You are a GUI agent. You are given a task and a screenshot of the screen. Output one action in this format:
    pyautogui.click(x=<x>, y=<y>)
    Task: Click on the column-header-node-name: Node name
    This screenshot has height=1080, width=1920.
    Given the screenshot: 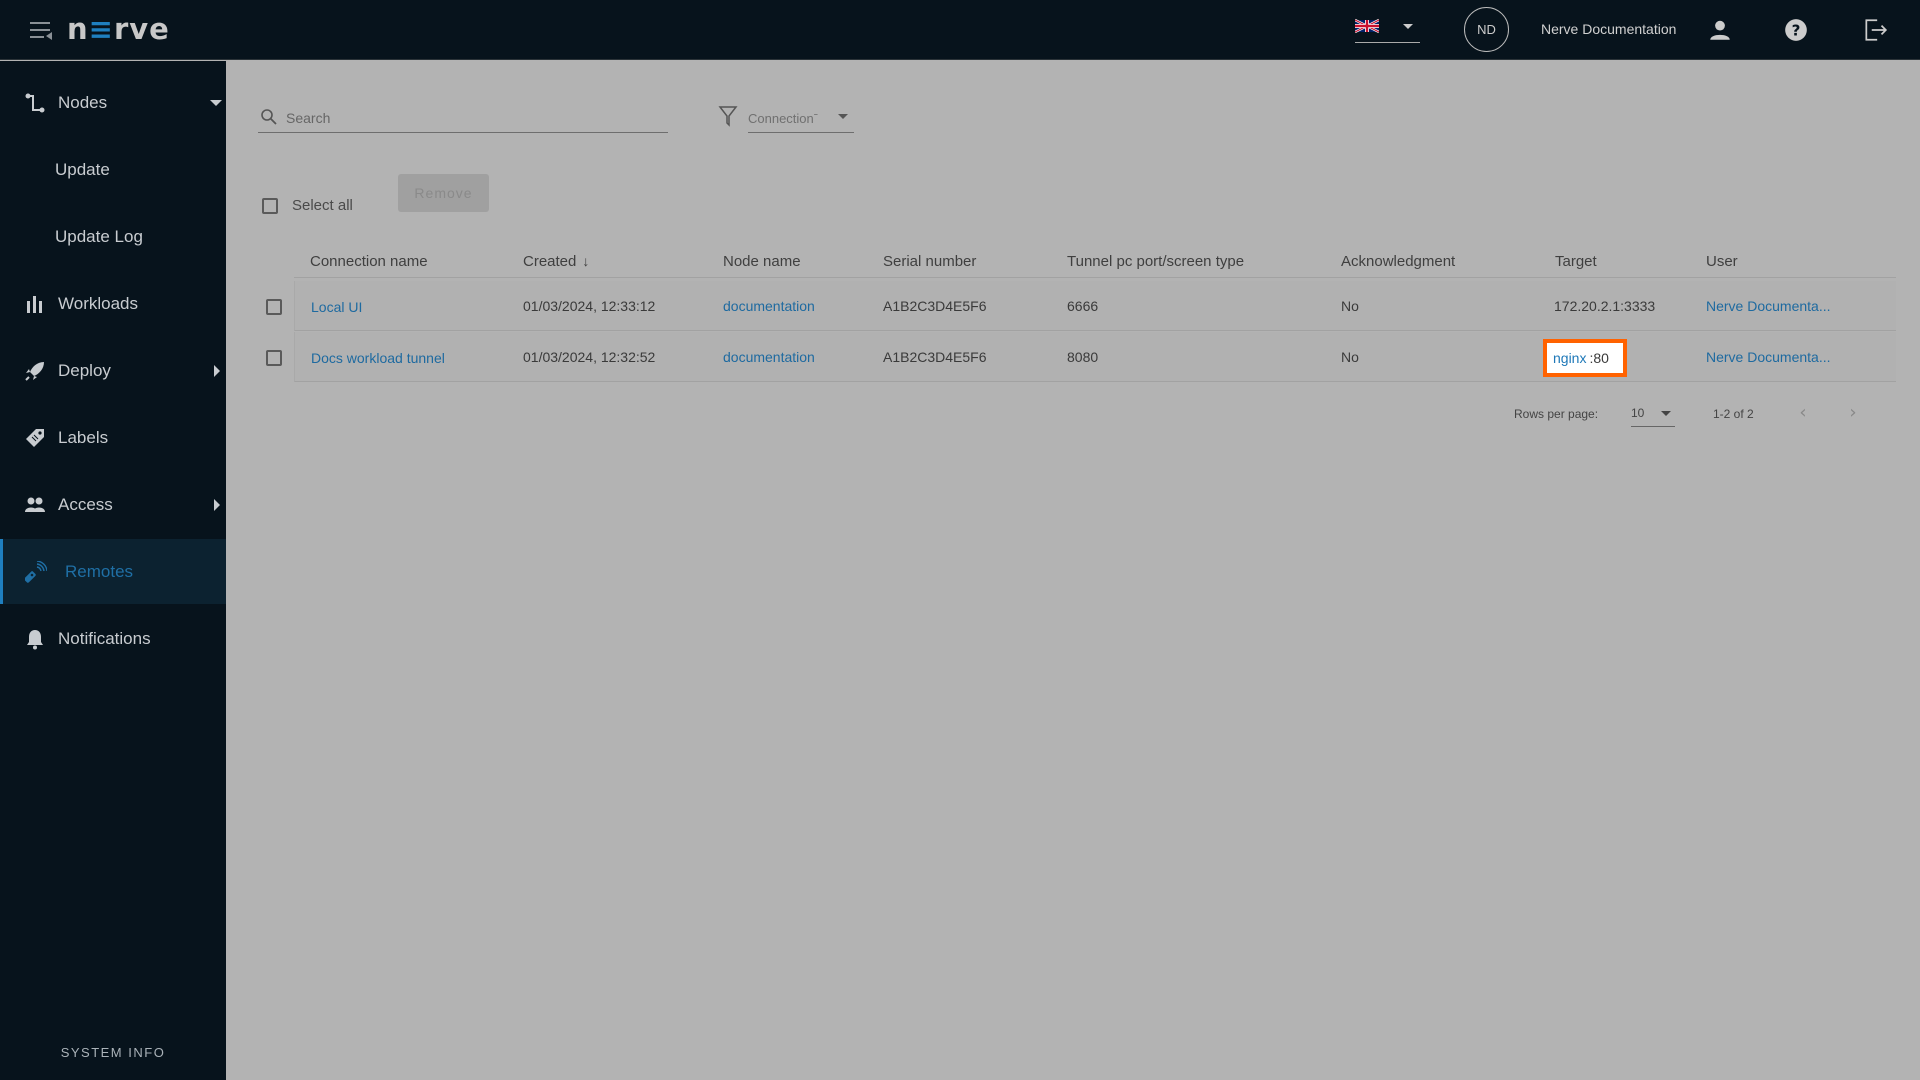 What is the action you would take?
    pyautogui.click(x=762, y=261)
    